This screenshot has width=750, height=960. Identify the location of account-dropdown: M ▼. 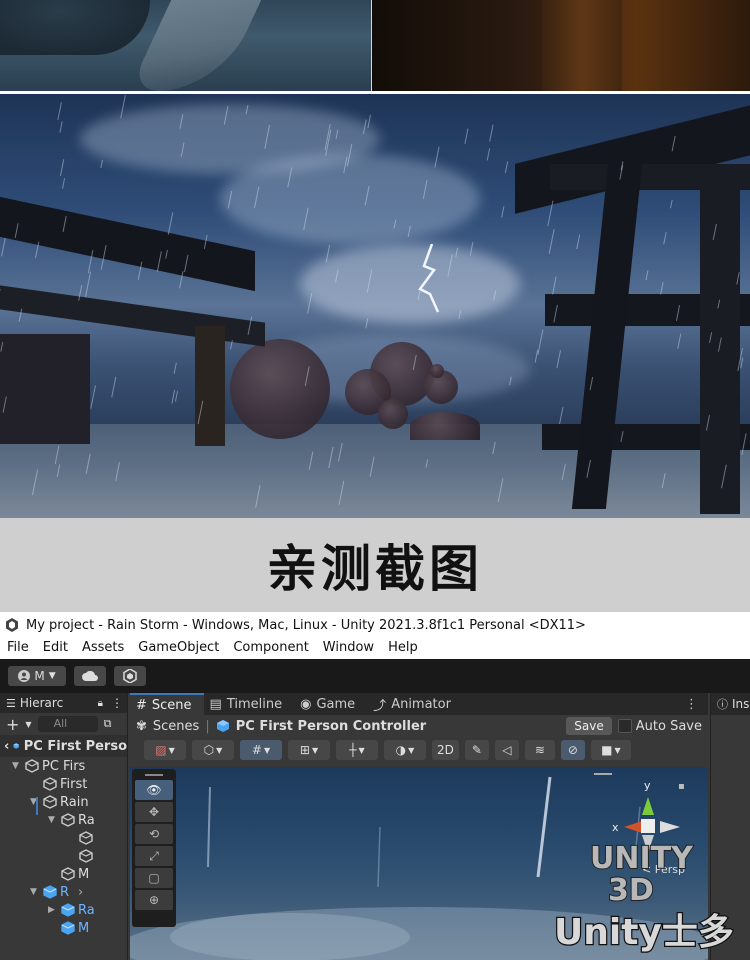
(37, 676).